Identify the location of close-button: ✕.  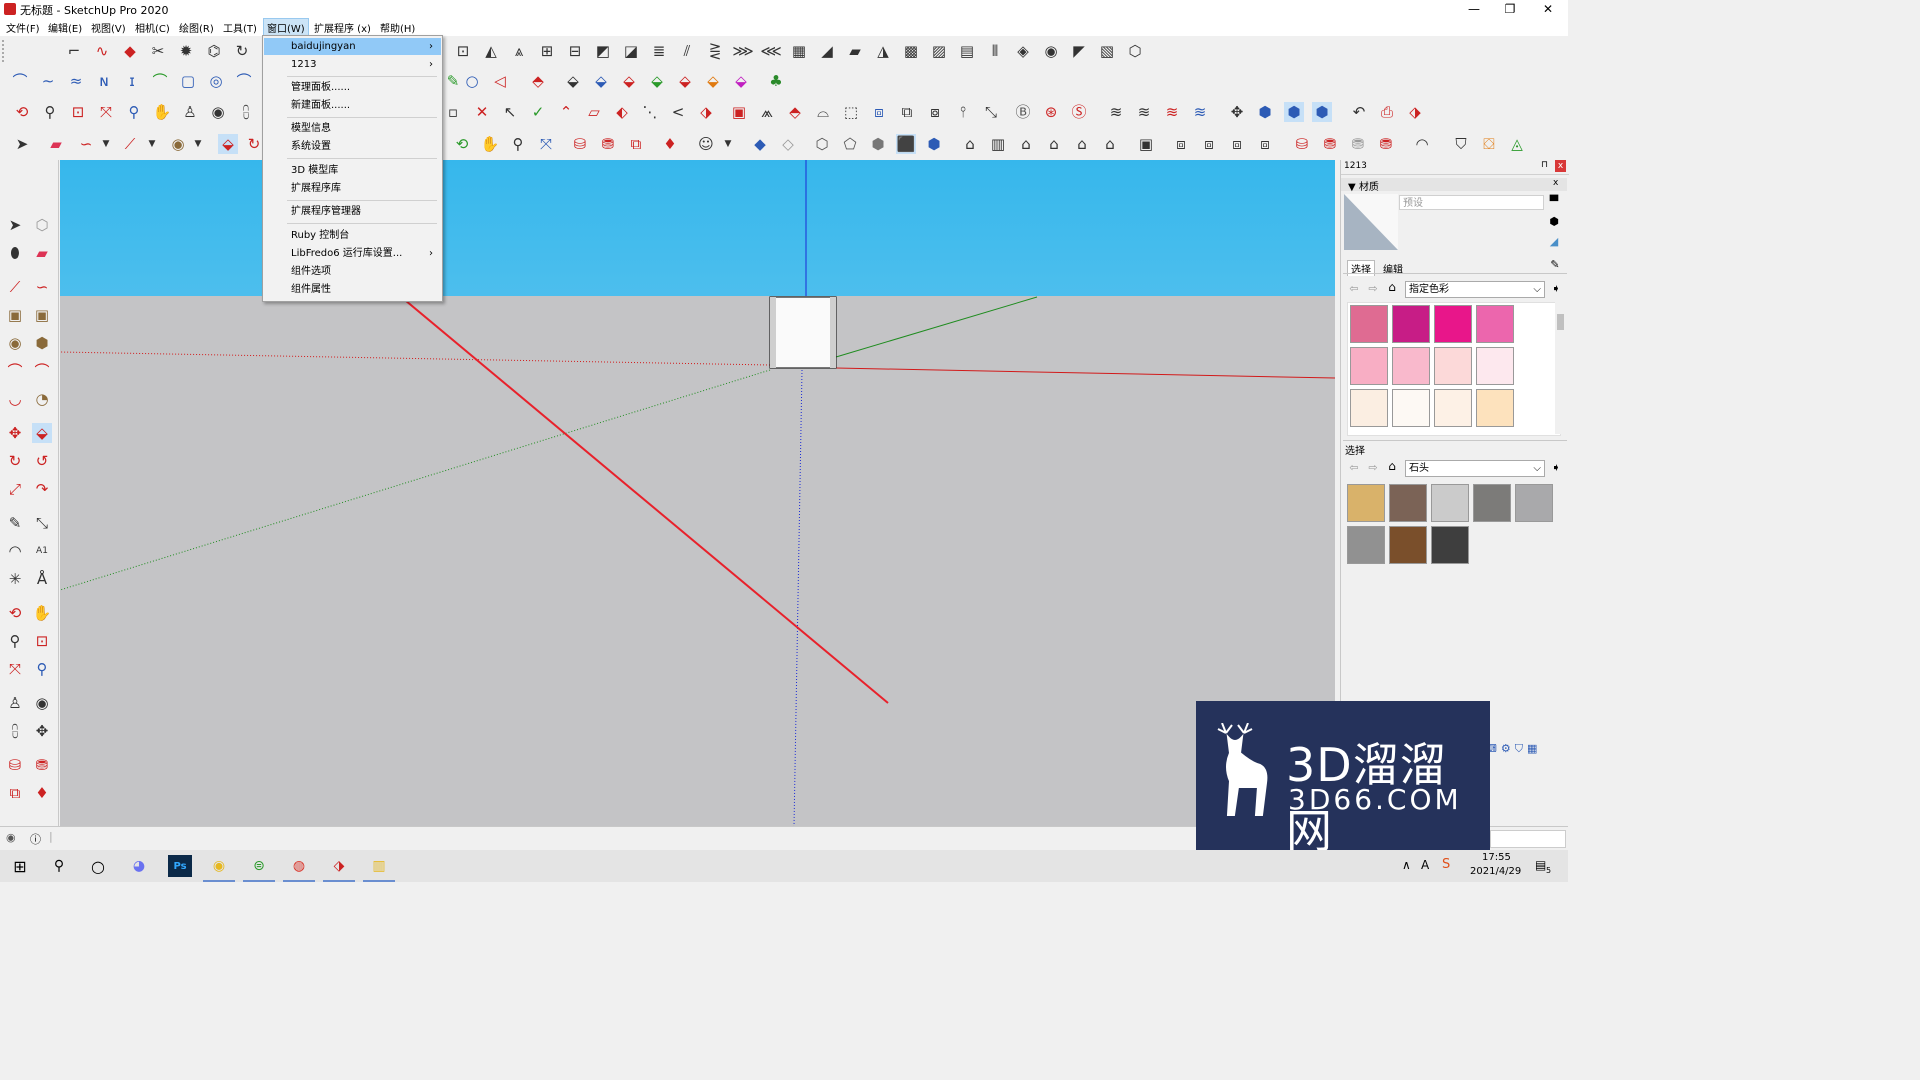
(1548, 9).